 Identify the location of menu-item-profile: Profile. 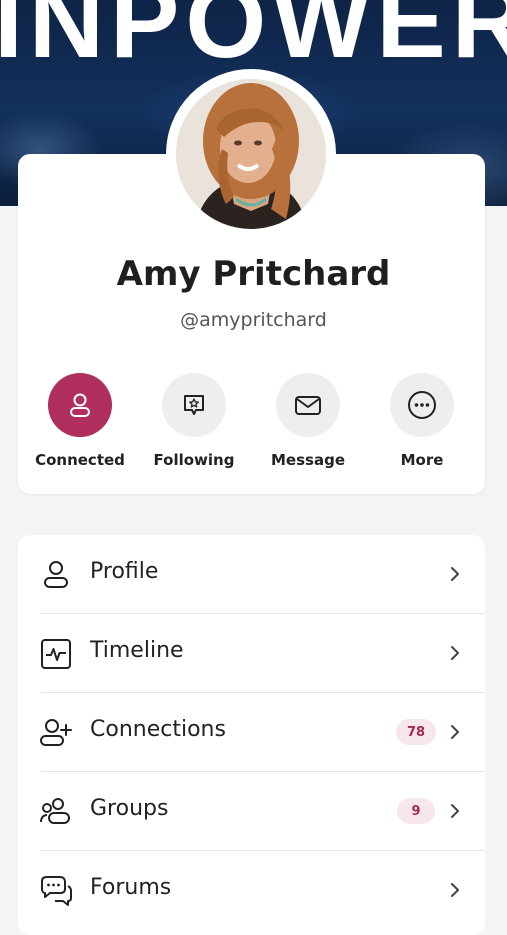
(251, 574).